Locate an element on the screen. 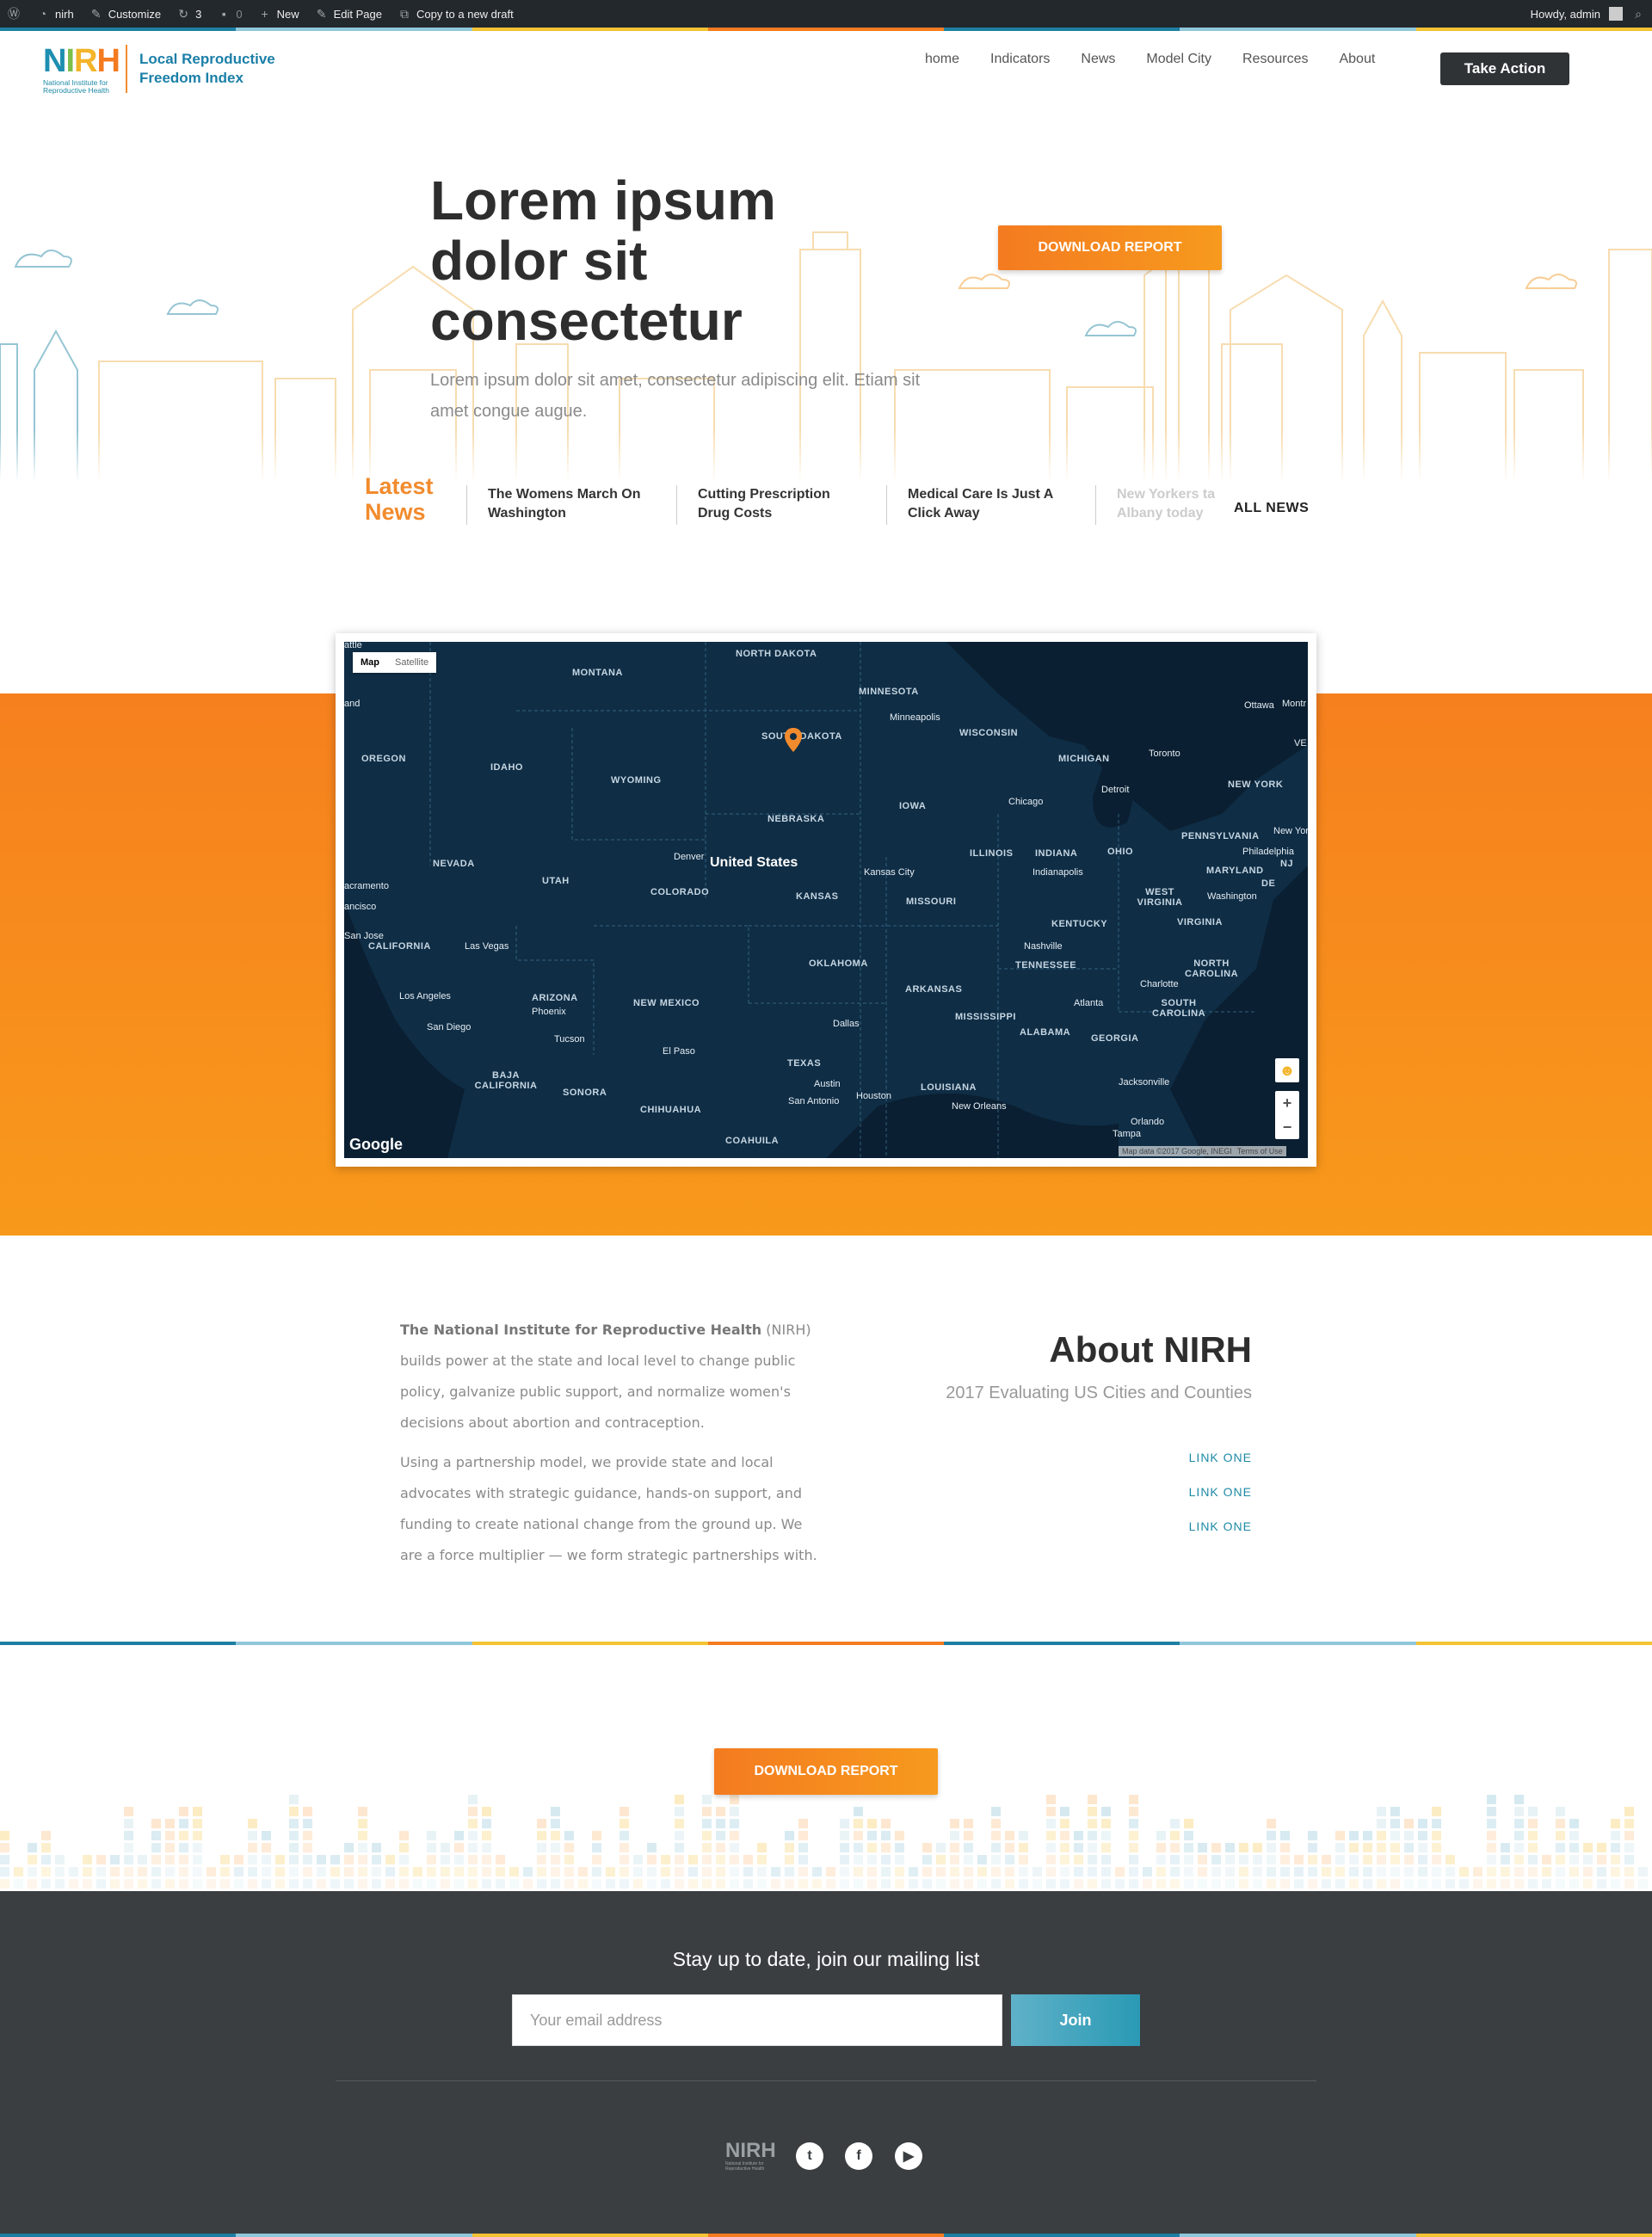 The height and width of the screenshot is (2237, 1652). all-news-link: ALL NEWS is located at coordinates (1271, 509).